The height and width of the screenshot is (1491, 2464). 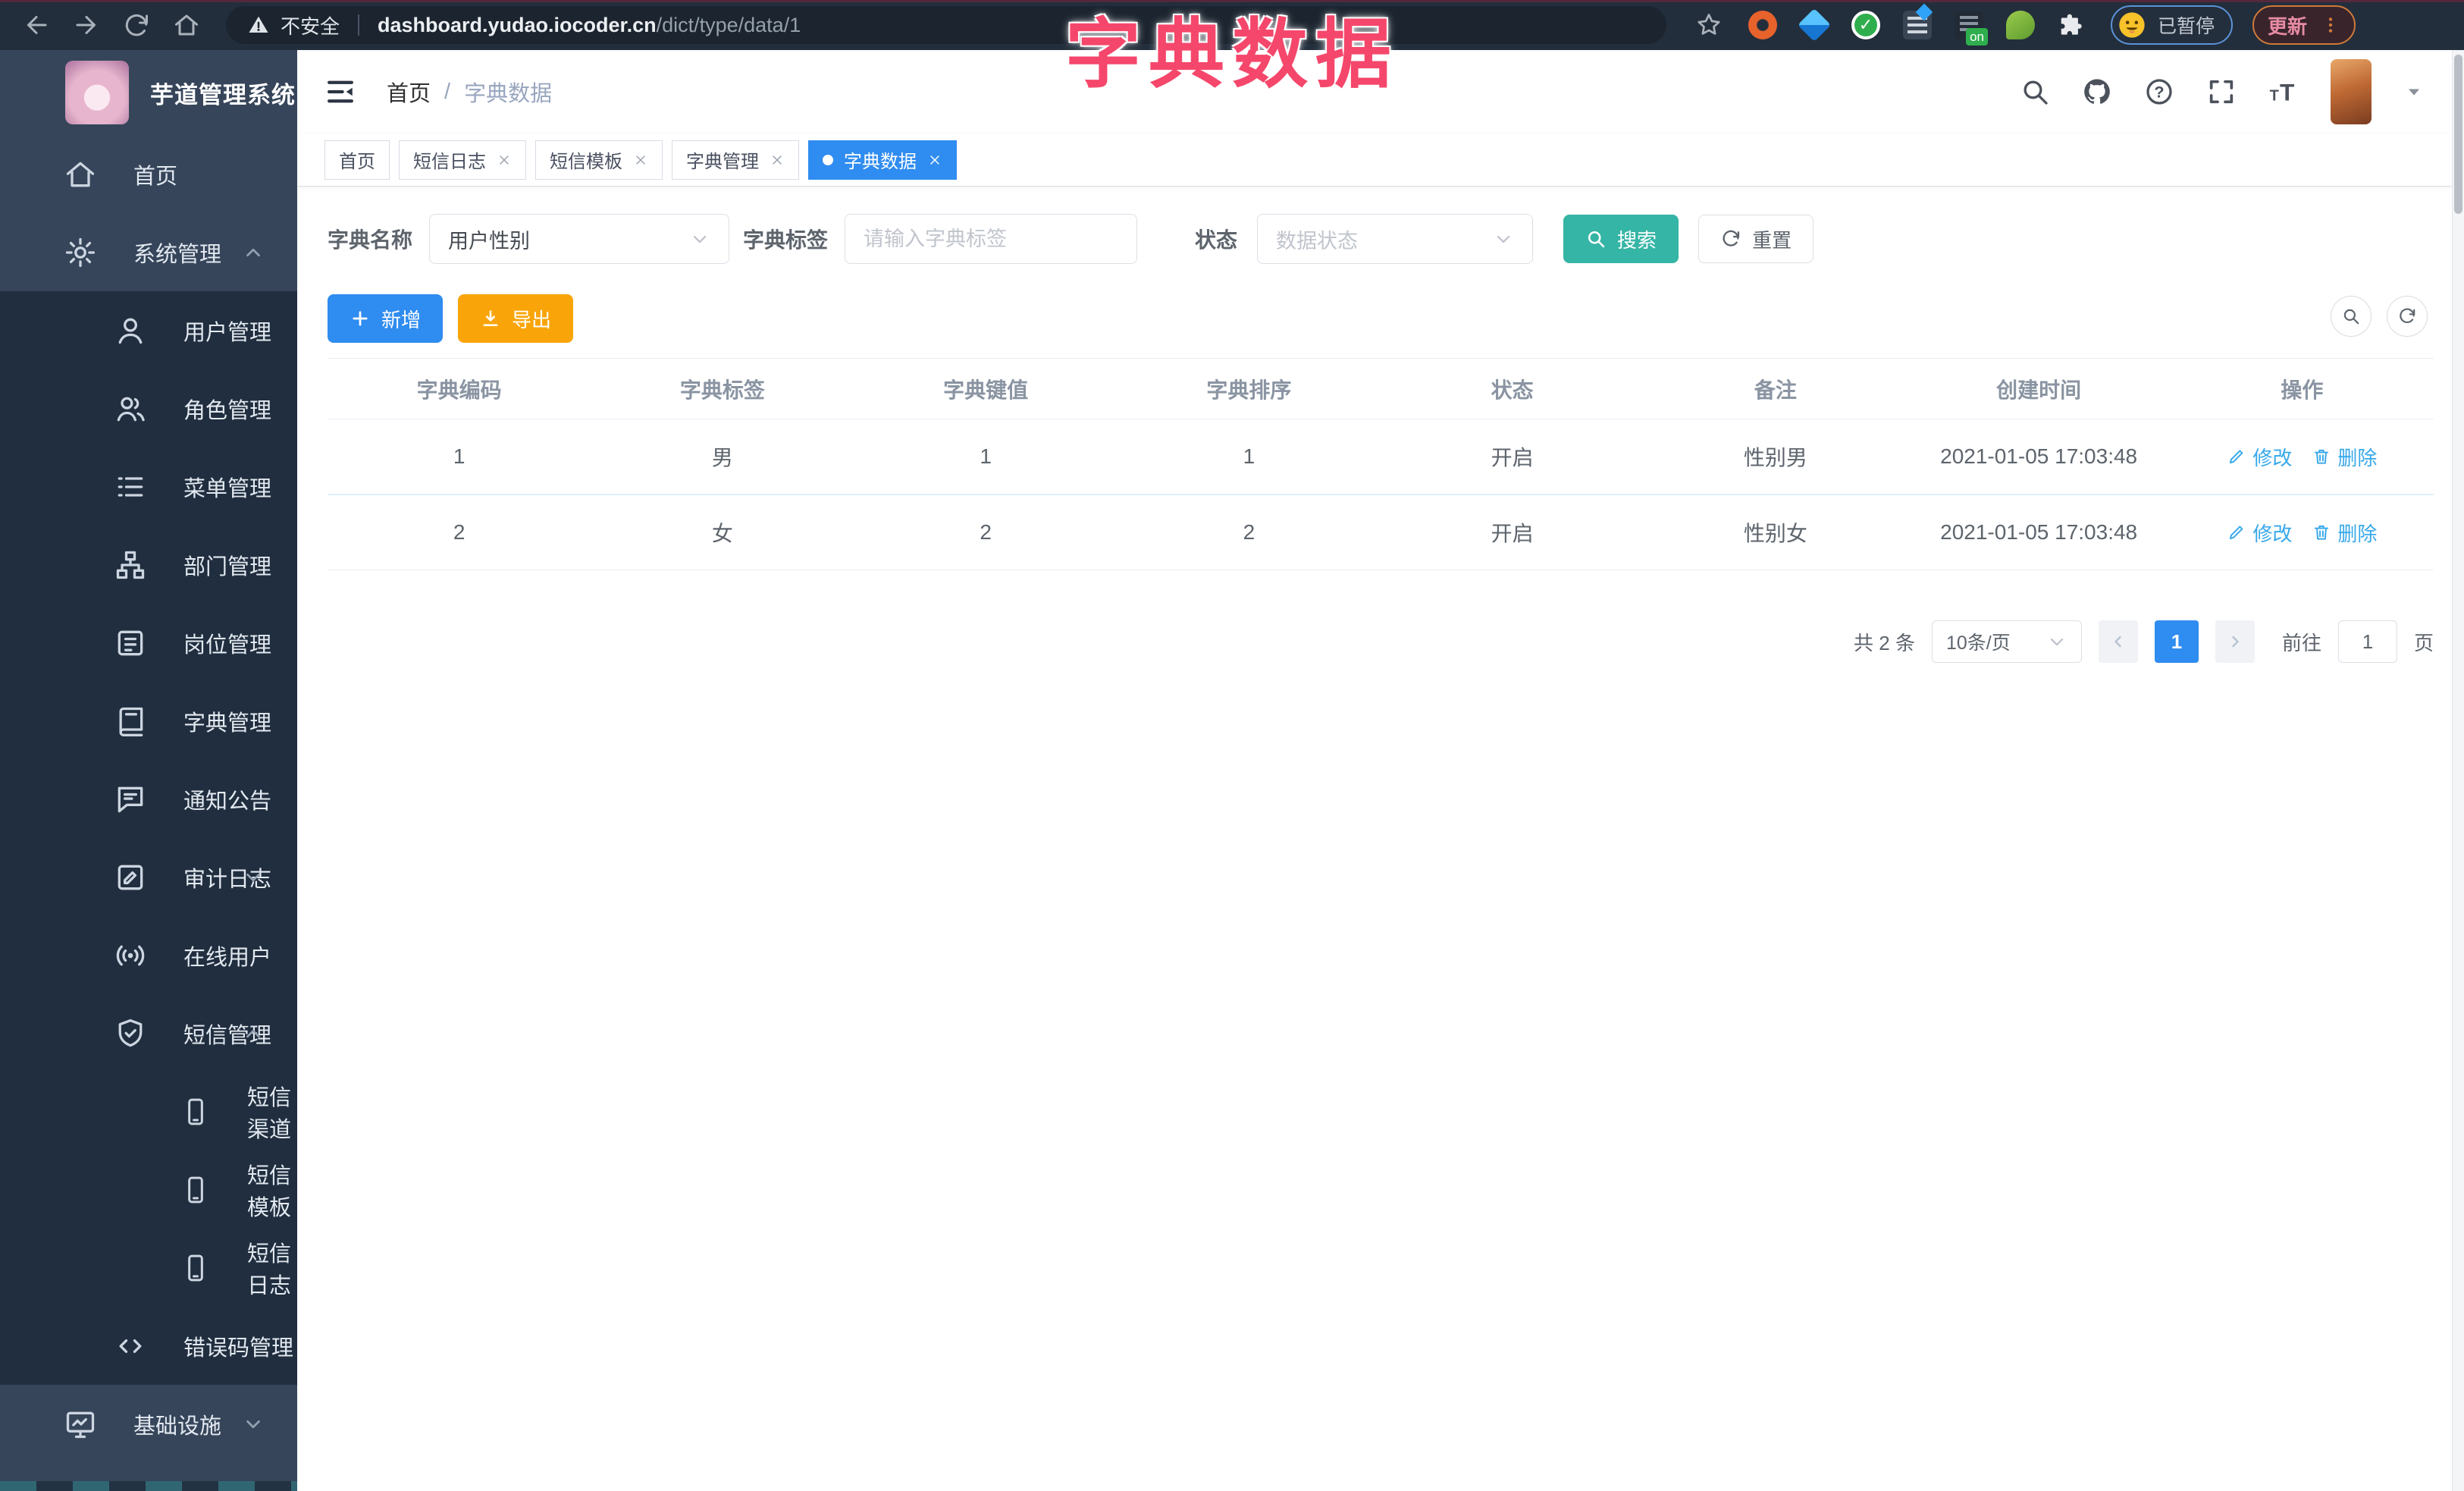 I want to click on extension-kite-icon, so click(x=1815, y=25).